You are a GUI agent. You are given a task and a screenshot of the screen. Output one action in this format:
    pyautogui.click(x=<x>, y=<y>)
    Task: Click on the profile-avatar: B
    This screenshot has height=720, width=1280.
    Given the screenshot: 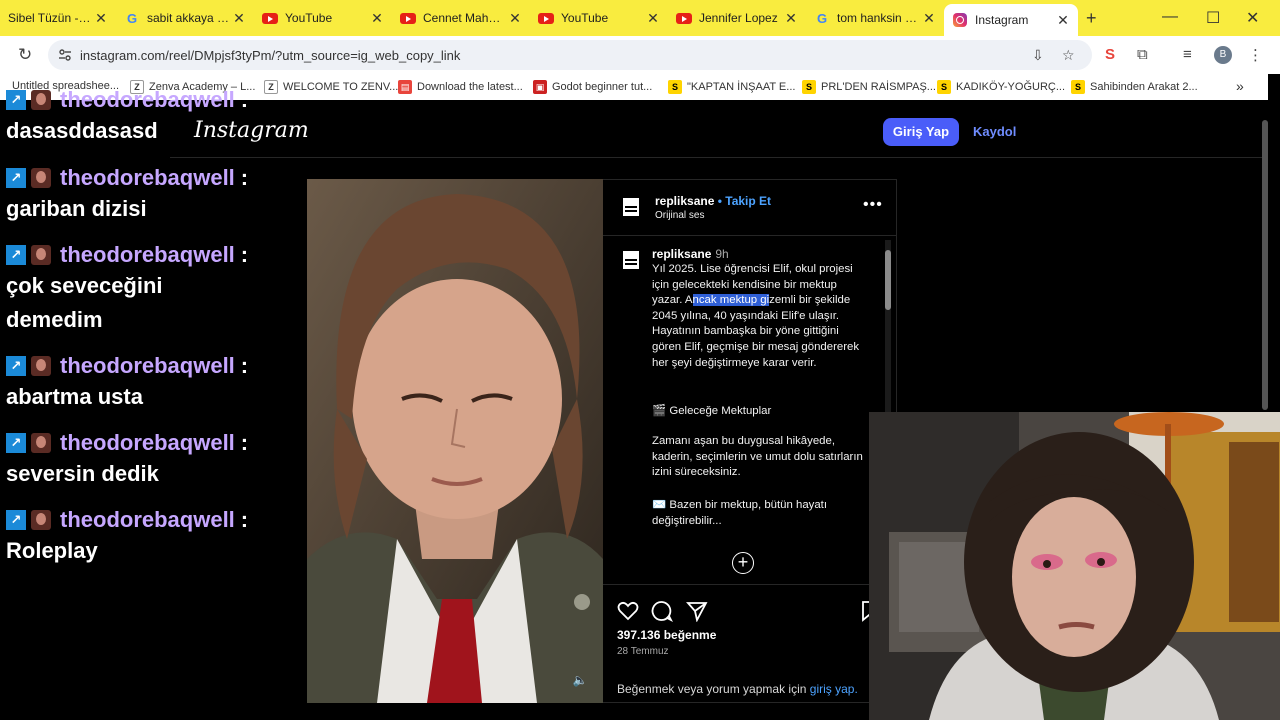 What is the action you would take?
    pyautogui.click(x=1223, y=55)
    